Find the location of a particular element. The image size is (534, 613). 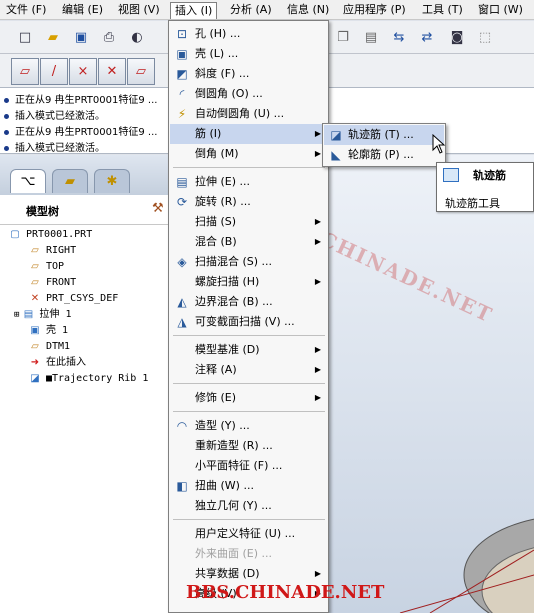

folder-browser-tab-icon: ▰ is located at coordinates (70, 181).